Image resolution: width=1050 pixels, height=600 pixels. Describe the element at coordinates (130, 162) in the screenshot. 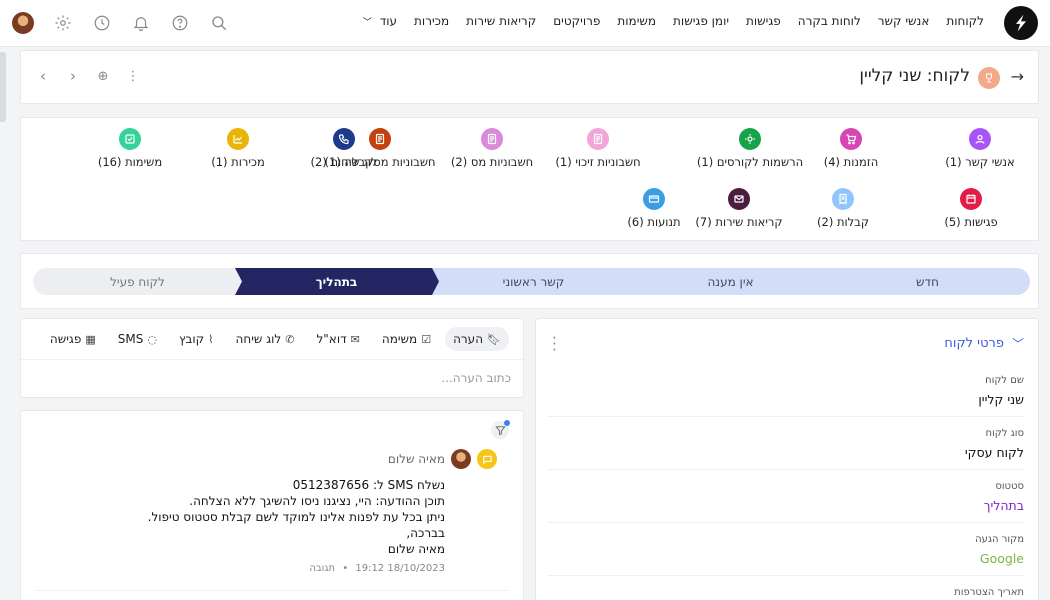

I see `related-tasks-label: משימות (16)` at that location.